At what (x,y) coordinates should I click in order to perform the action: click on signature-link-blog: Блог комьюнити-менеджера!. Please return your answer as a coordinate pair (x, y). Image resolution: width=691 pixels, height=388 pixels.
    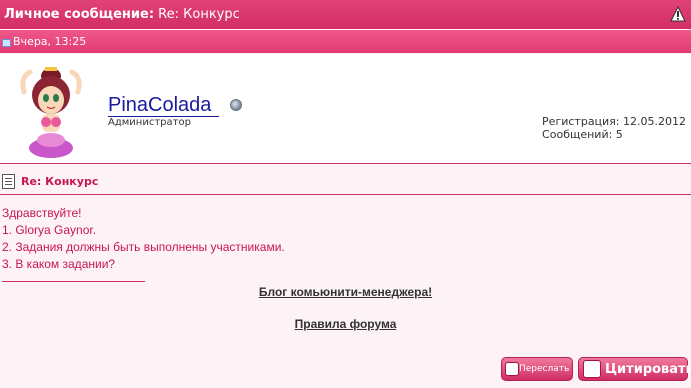
    Looking at the image, I should click on (345, 292).